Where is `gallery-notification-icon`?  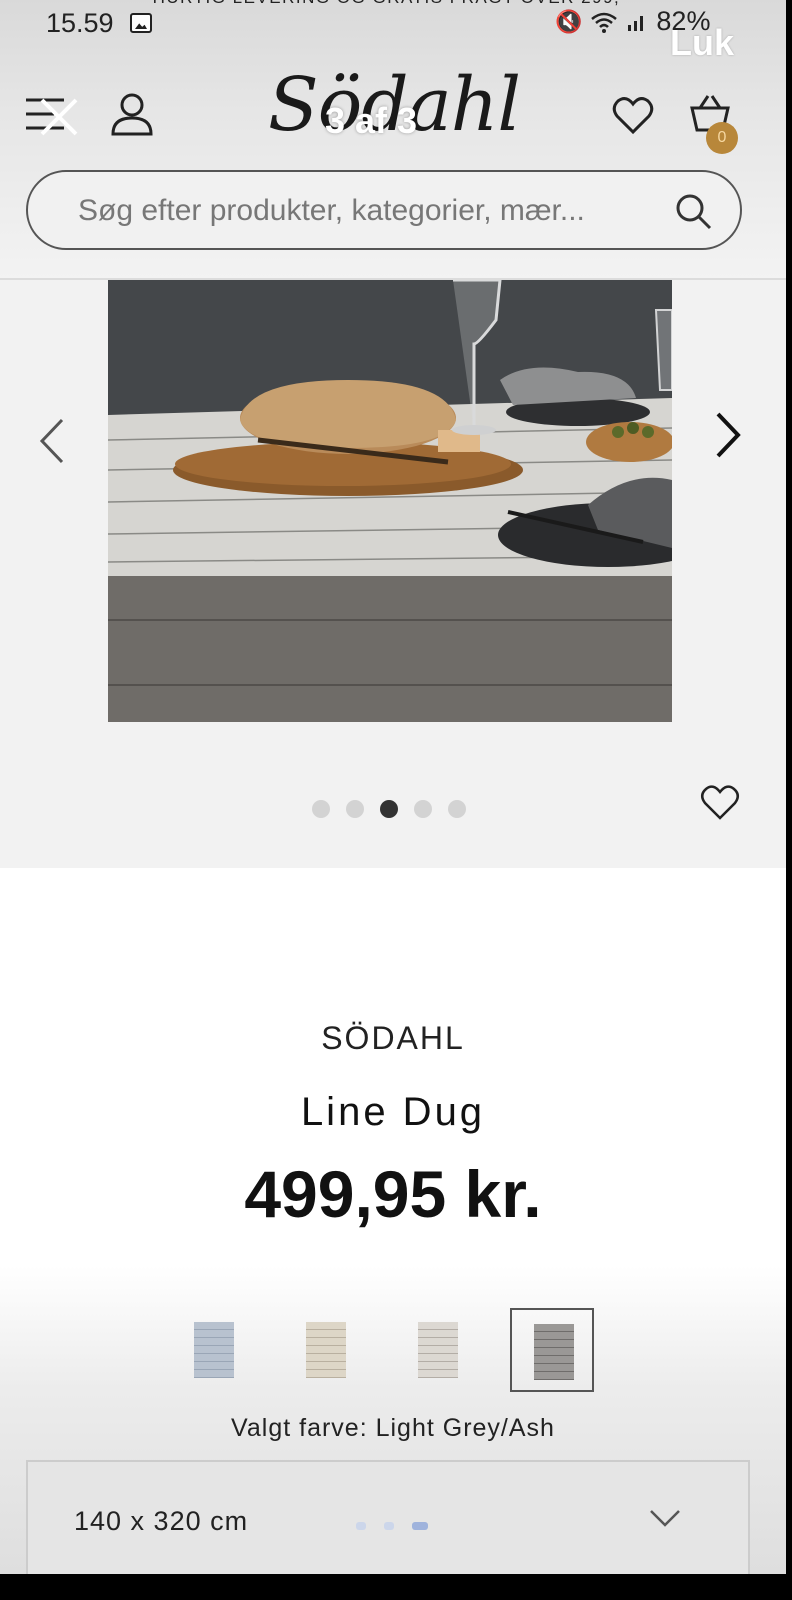 gallery-notification-icon is located at coordinates (141, 23).